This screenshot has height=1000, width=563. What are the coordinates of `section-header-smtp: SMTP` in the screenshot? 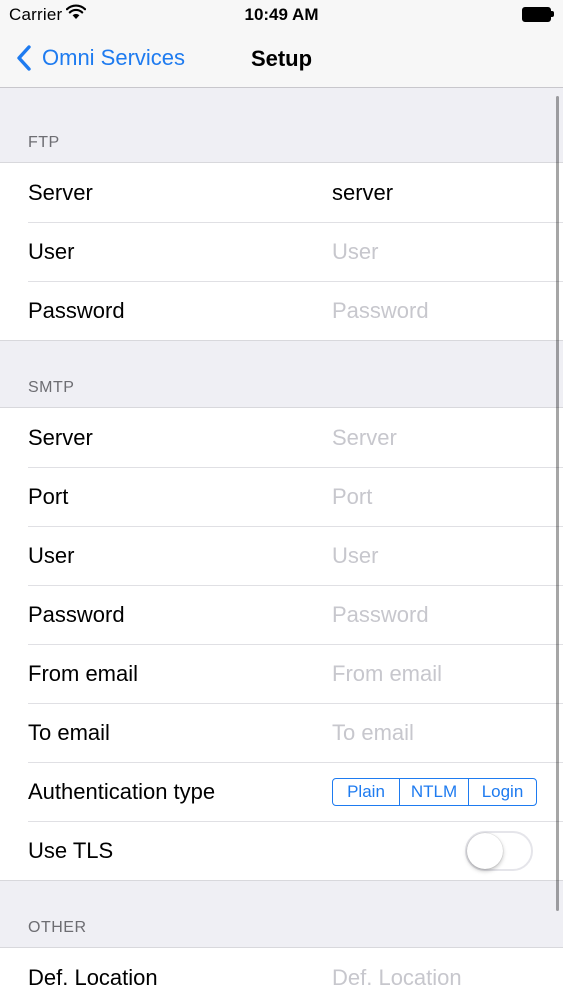 It's located at (281, 374).